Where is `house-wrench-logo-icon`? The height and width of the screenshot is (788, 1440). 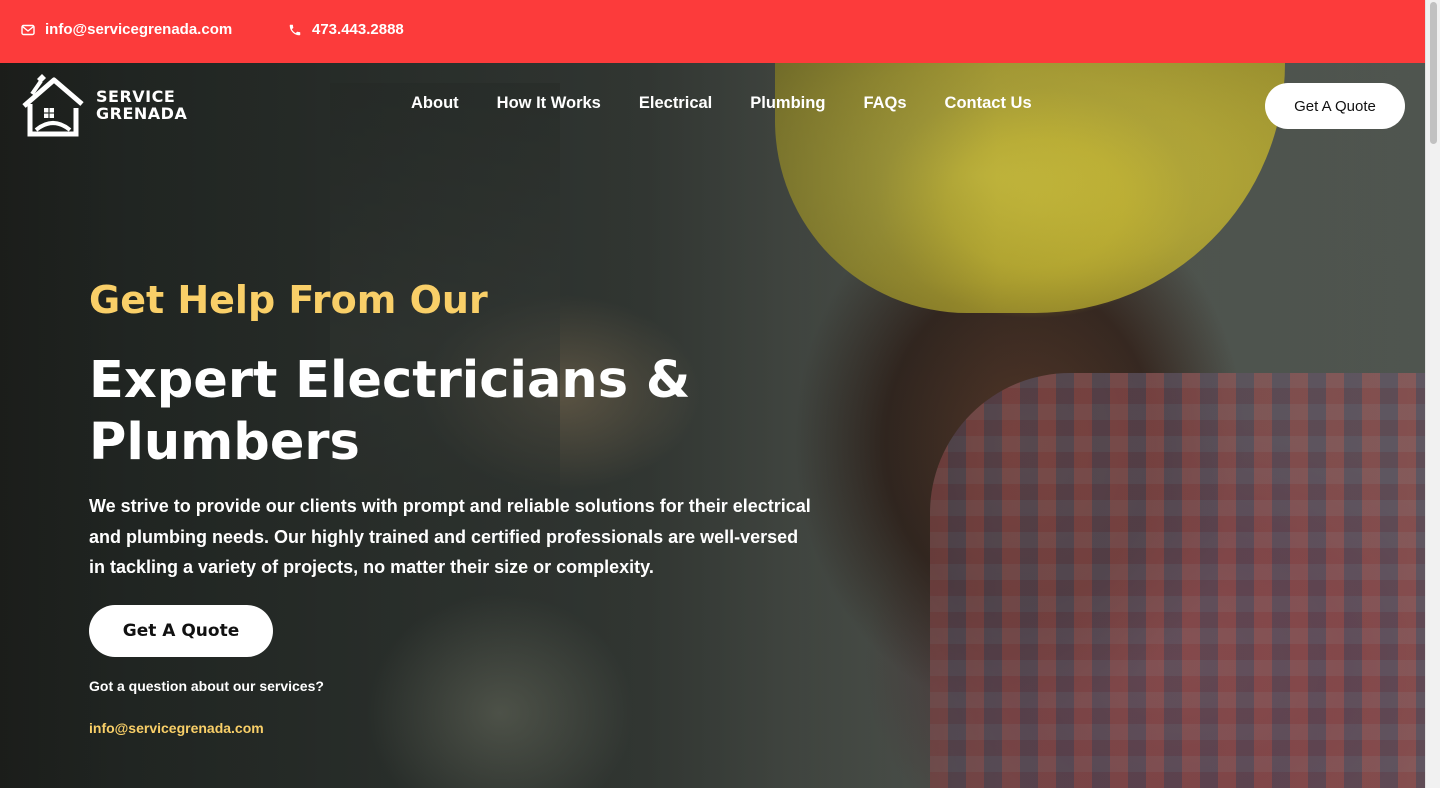 house-wrench-logo-icon is located at coordinates (53, 105).